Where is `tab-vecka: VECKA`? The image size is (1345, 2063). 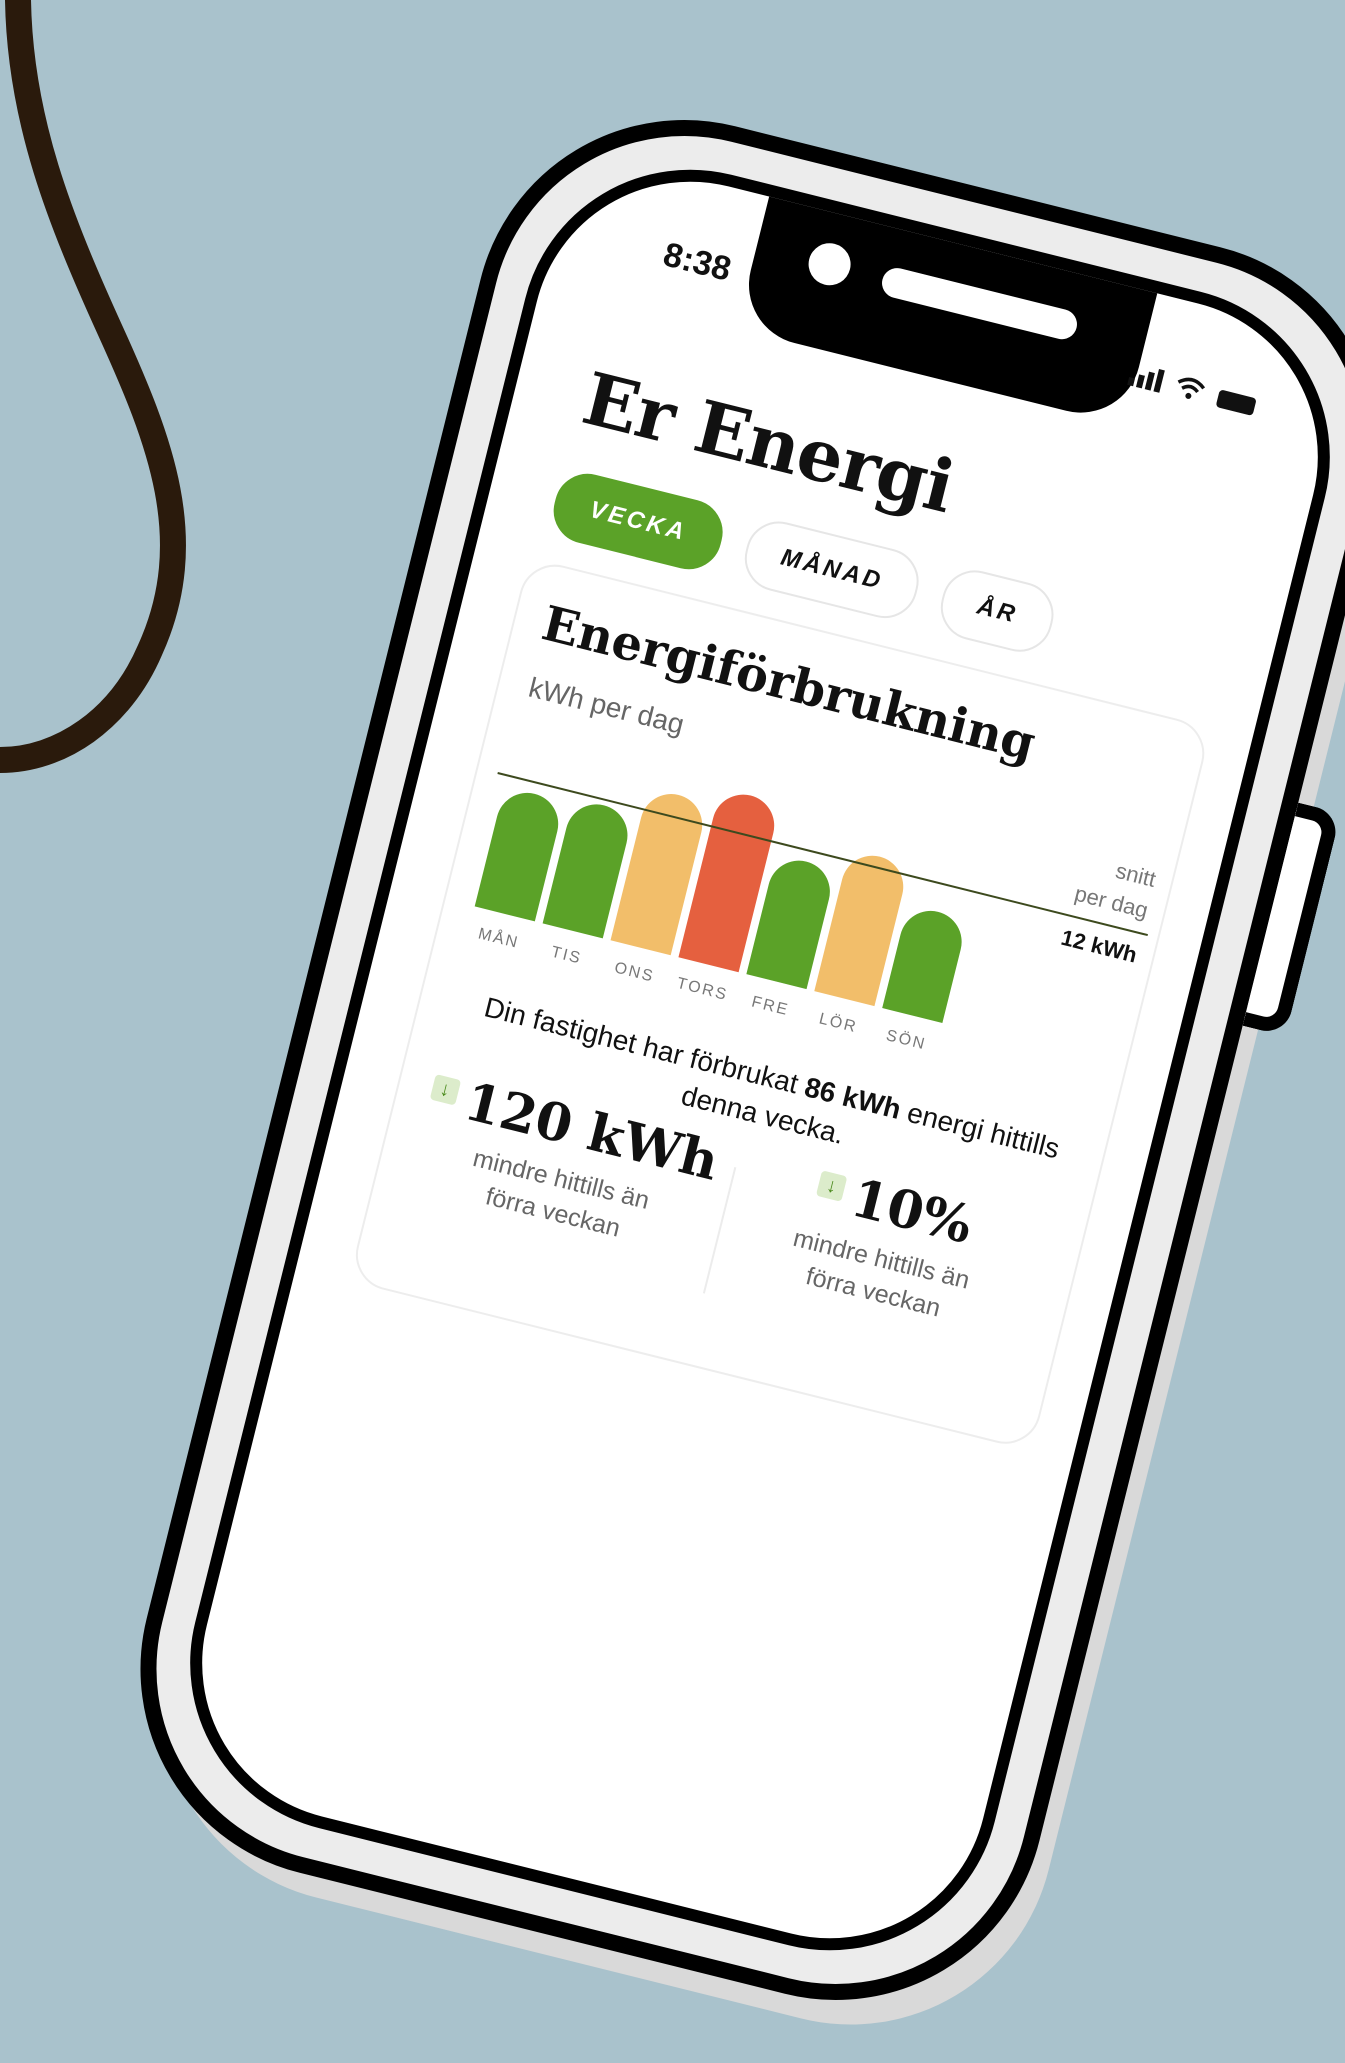
tab-vecka: VECKA is located at coordinates (638, 521).